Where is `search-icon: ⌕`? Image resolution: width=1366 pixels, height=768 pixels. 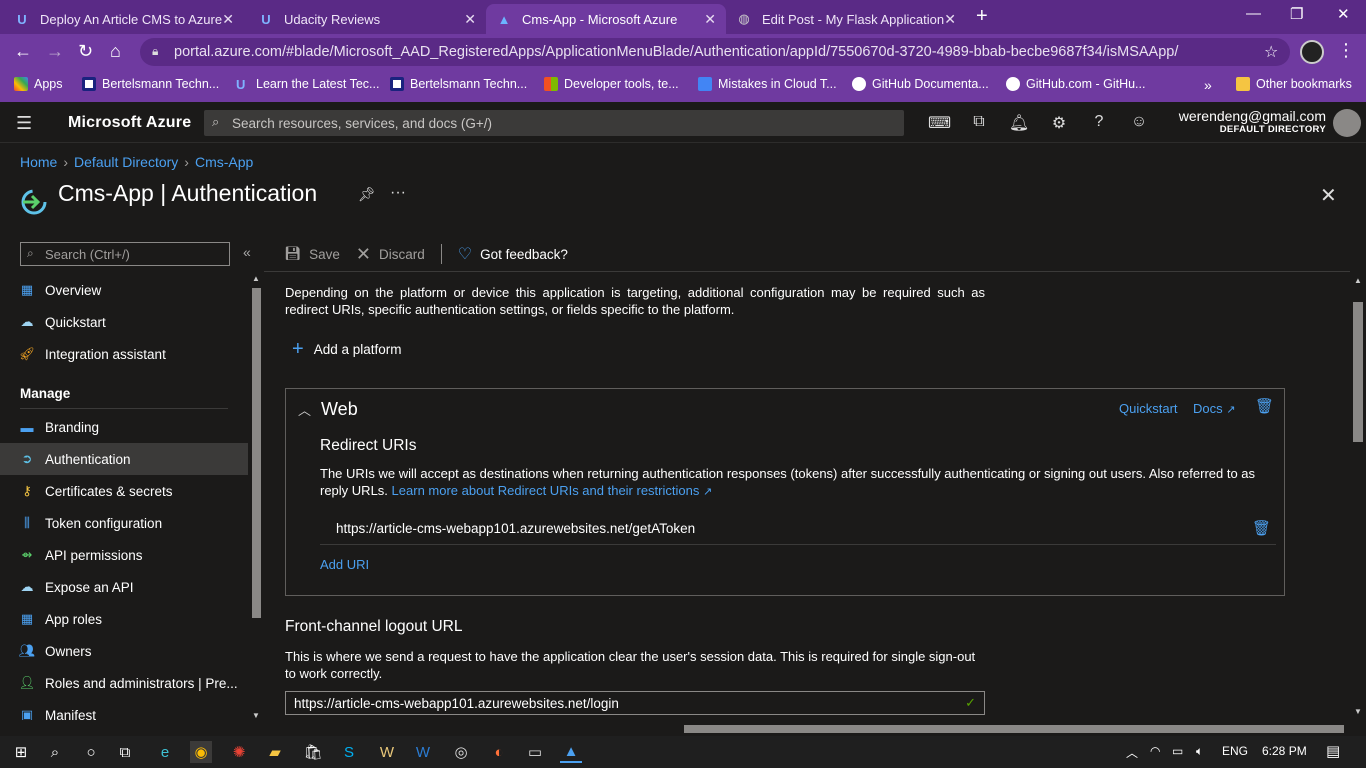 search-icon: ⌕ is located at coordinates (55, 752).